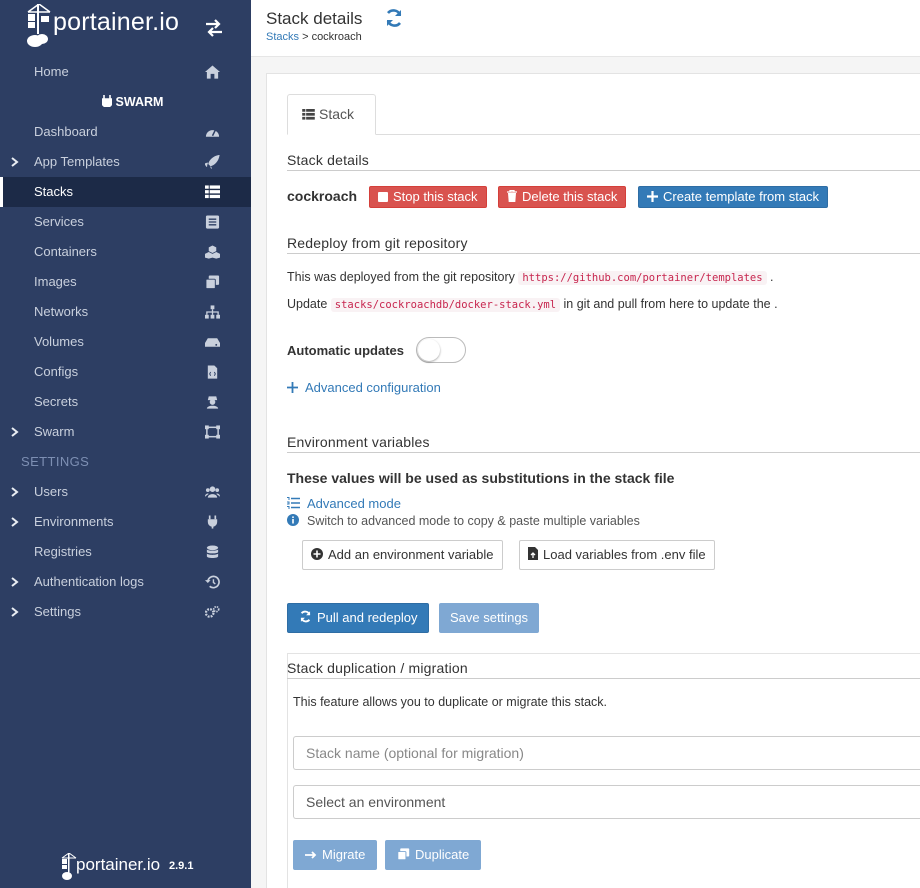 The width and height of the screenshot is (920, 888). Describe the element at coordinates (125, 432) in the screenshot. I see `sidebar-item-swarm: Swarm` at that location.